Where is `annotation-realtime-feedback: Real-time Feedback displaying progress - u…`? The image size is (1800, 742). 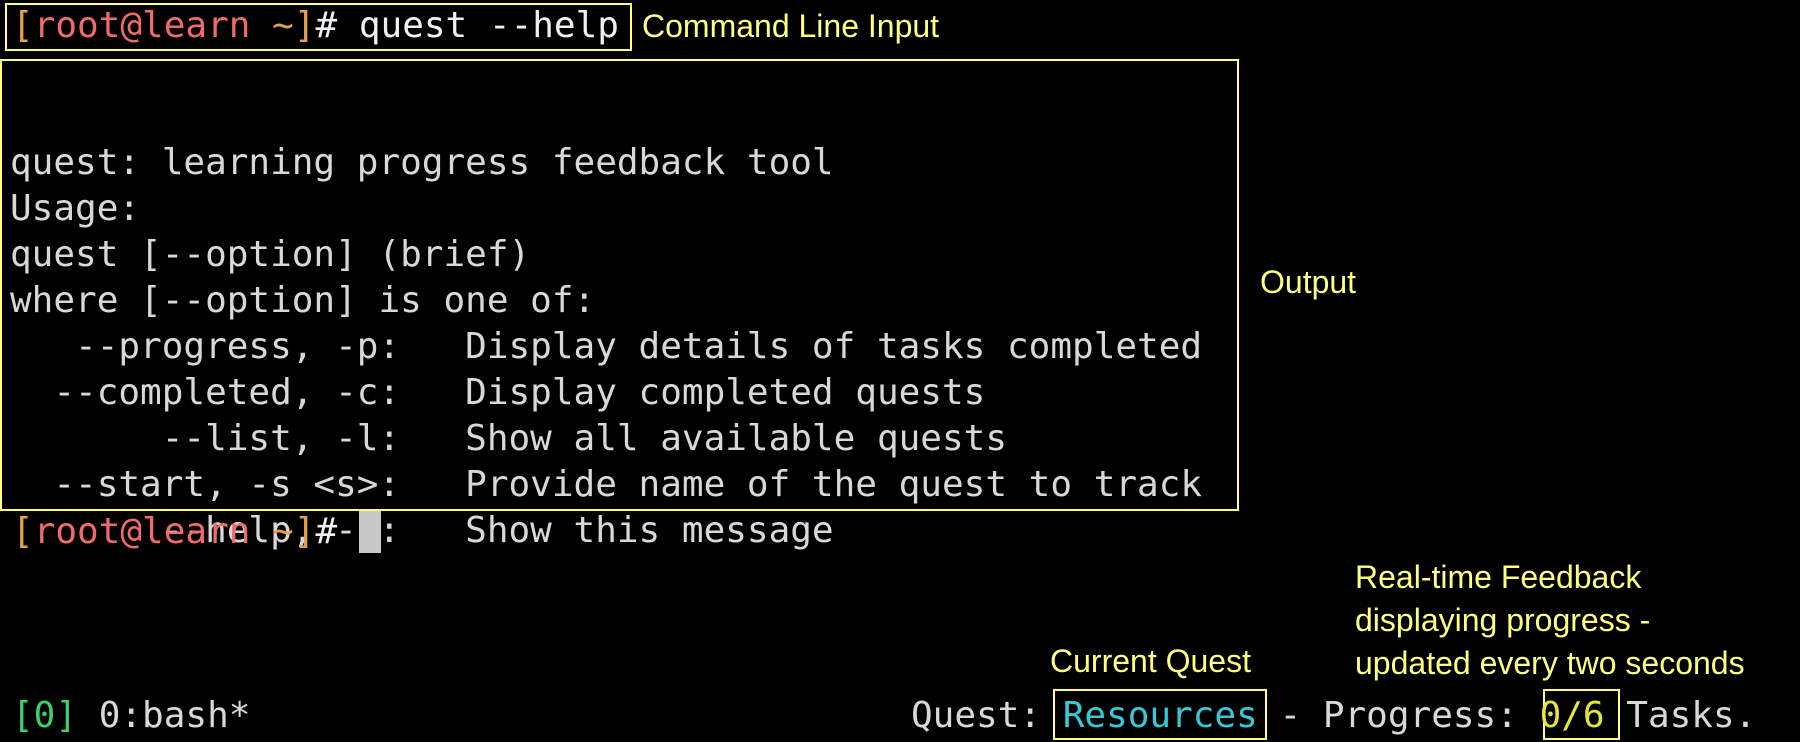
annotation-realtime-feedback: Real-time Feedback displaying progress - u… is located at coordinates (1550, 620).